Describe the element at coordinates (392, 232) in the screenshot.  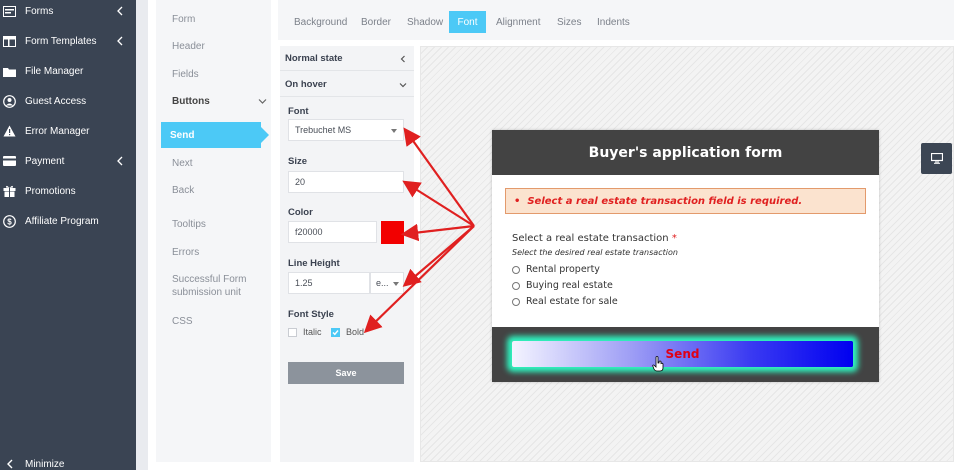
I see `color-swatch` at that location.